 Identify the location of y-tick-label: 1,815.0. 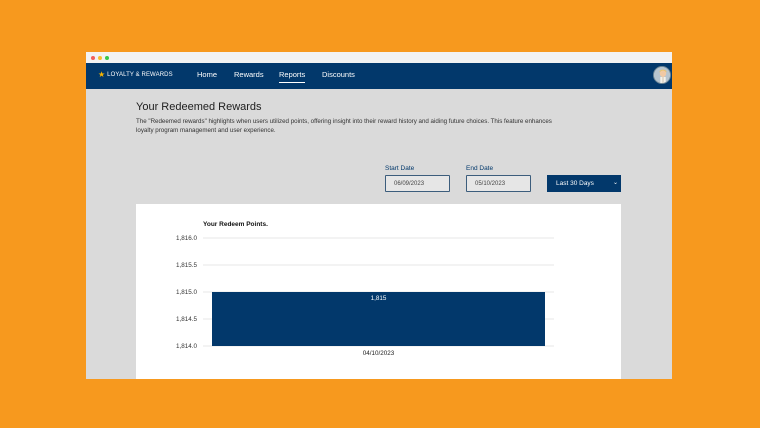
(187, 292).